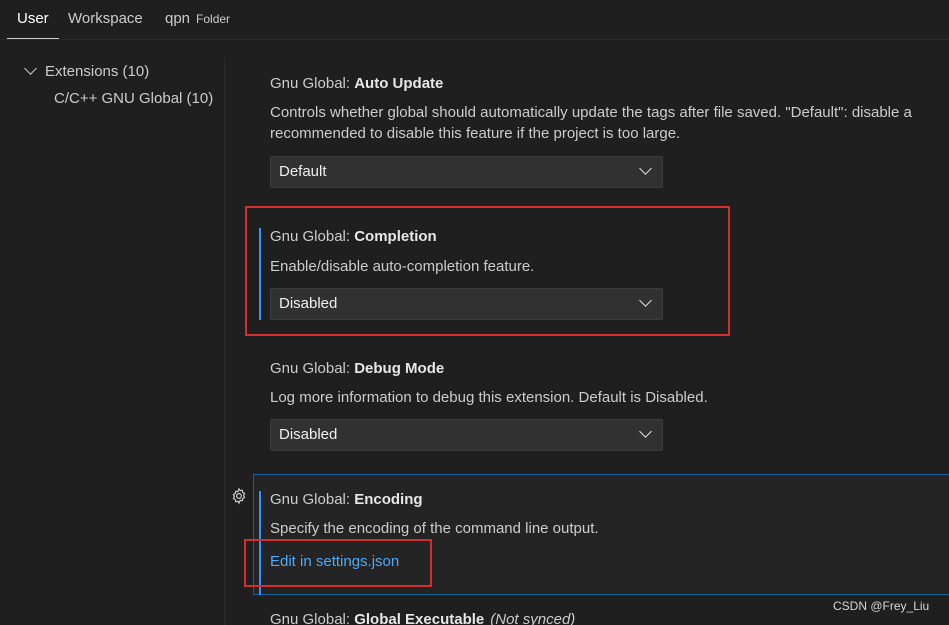 This screenshot has width=949, height=625. I want to click on setting-title: Gnu Global: Completion, so click(353, 236).